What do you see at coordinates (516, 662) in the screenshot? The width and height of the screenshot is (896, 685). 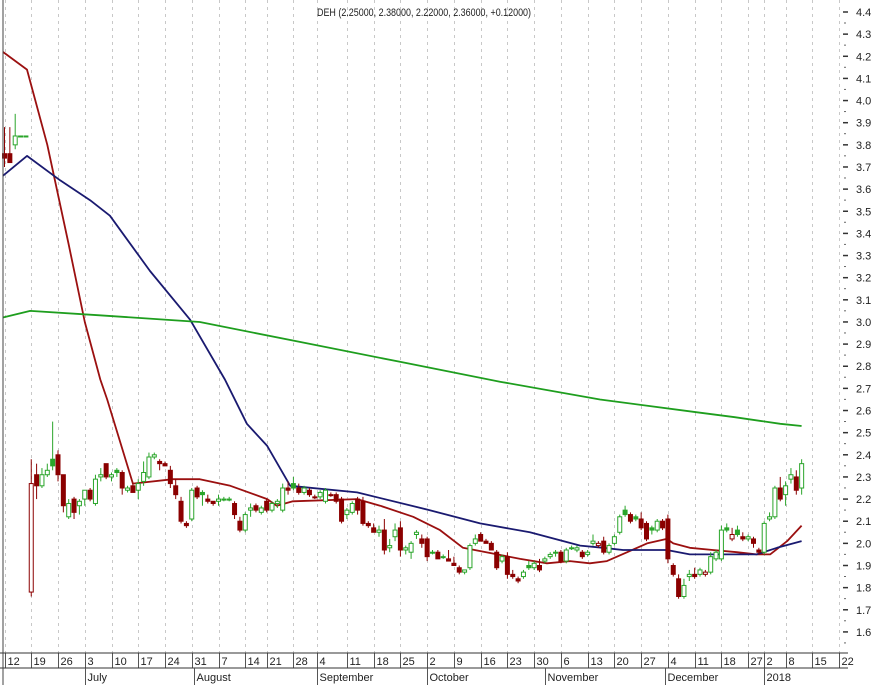 I see `x-tick-label: 23` at bounding box center [516, 662].